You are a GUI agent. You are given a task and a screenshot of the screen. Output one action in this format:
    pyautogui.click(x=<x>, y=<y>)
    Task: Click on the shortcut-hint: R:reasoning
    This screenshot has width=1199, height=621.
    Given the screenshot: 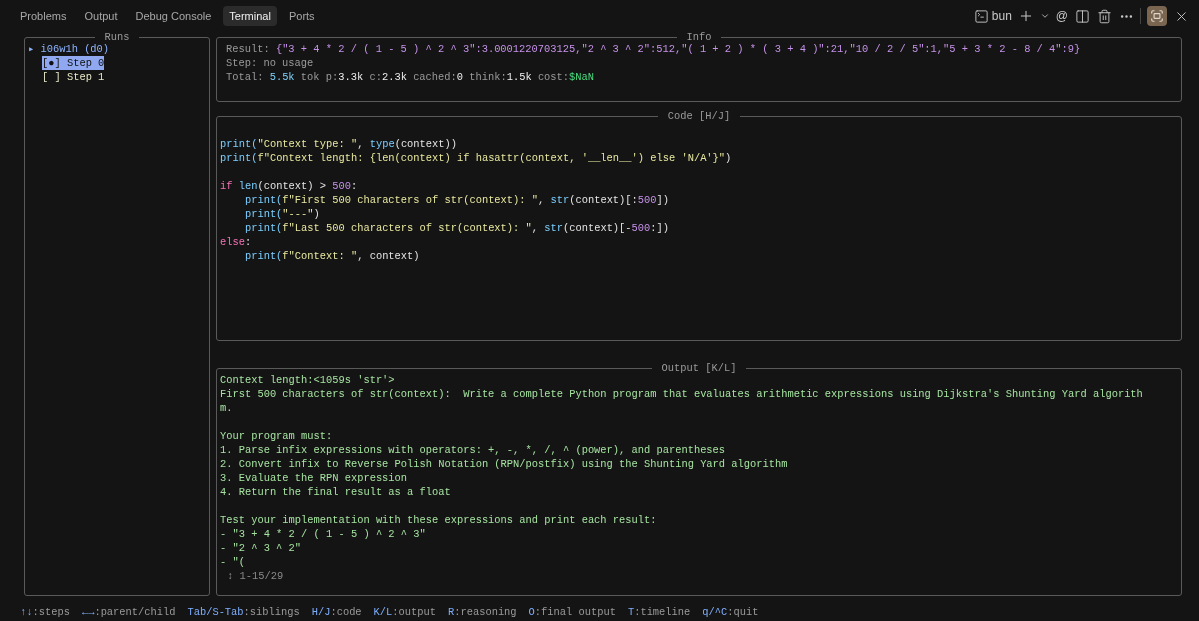 What is the action you would take?
    pyautogui.click(x=482, y=612)
    